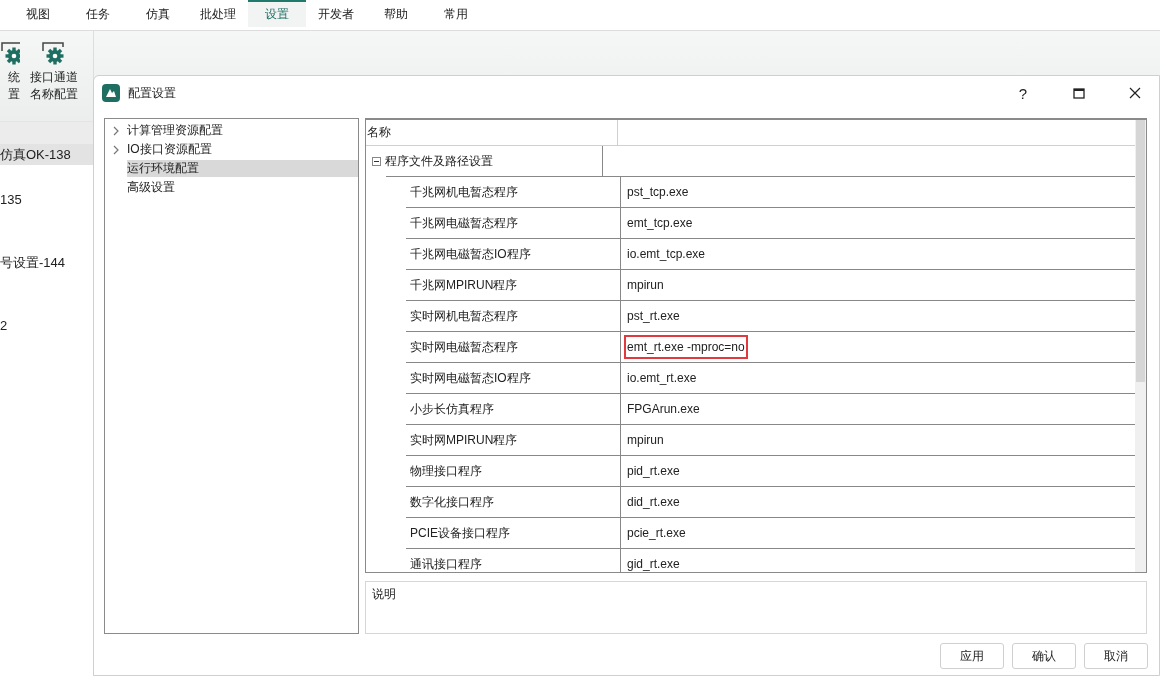 The image size is (1160, 676). Describe the element at coordinates (653, 562) in the screenshot. I see `property-value: gid_rt.exe` at that location.